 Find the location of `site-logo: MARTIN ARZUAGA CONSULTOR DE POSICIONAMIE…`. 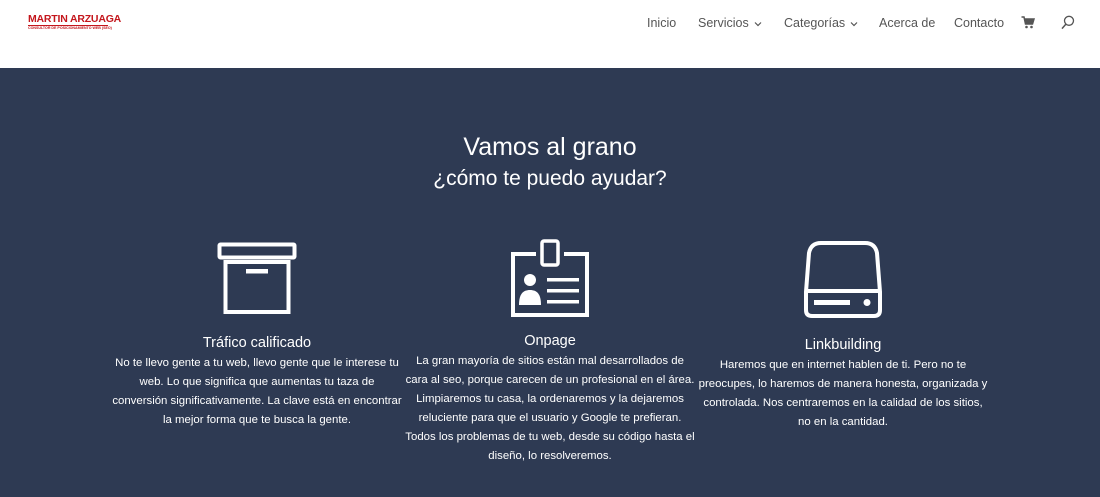

site-logo: MARTIN ARZUAGA CONSULTOR DE POSICIONAMIE… is located at coordinates (75, 22).